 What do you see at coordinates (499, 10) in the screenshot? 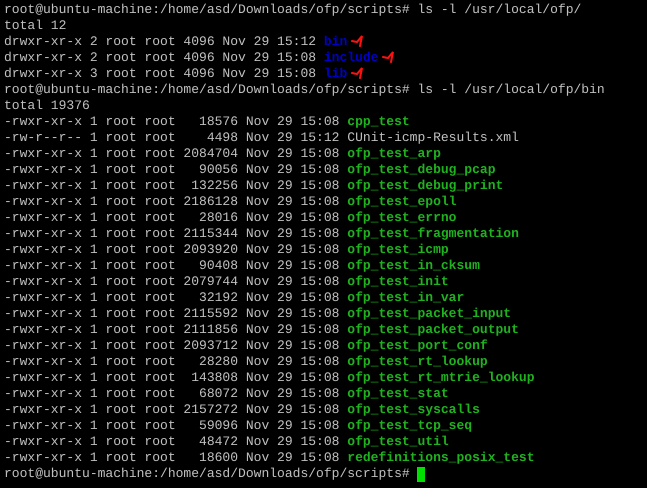
I see `command-text: ls -l /usr/local/ofp/` at bounding box center [499, 10].